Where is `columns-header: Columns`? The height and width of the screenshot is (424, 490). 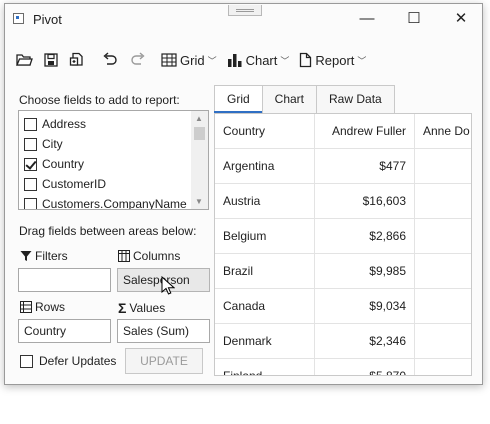 columns-header: Columns is located at coordinates (149, 256).